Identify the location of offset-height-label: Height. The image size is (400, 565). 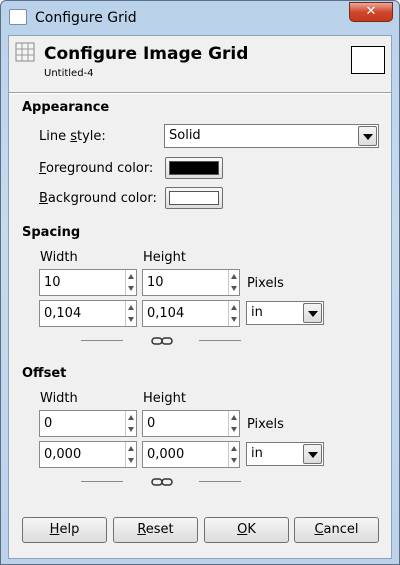
(164, 398).